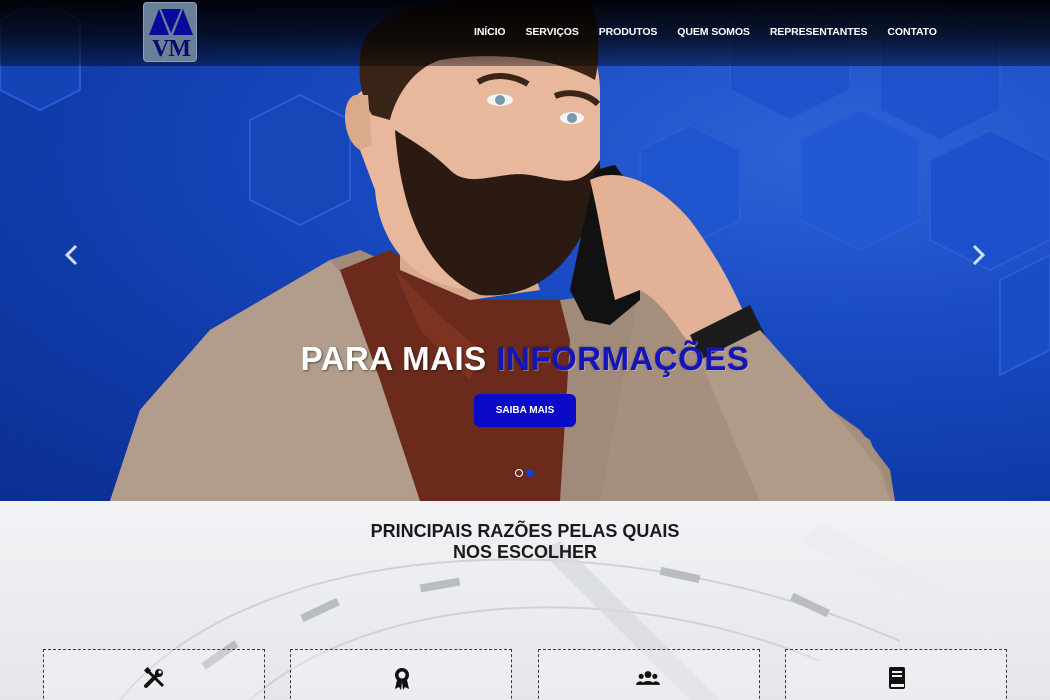 This screenshot has height=700, width=1050. Describe the element at coordinates (628, 32) in the screenshot. I see `nav-item-produtos: PRODUTOS` at that location.